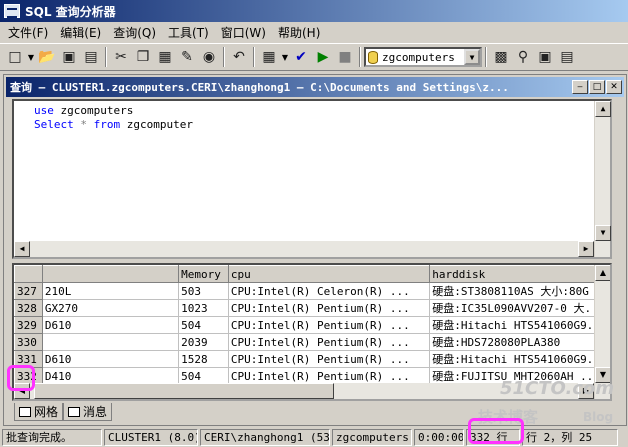 The height and width of the screenshot is (447, 628). What do you see at coordinates (203, 274) in the screenshot?
I see `column-header-memory: Memory` at bounding box center [203, 274].